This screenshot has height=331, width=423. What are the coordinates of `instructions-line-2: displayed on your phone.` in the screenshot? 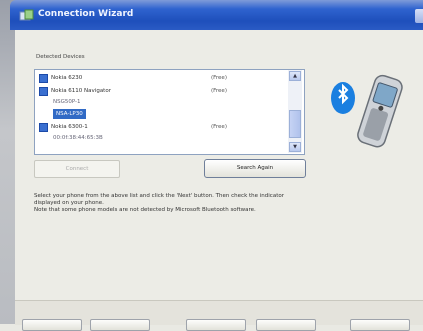 It's located at (69, 203).